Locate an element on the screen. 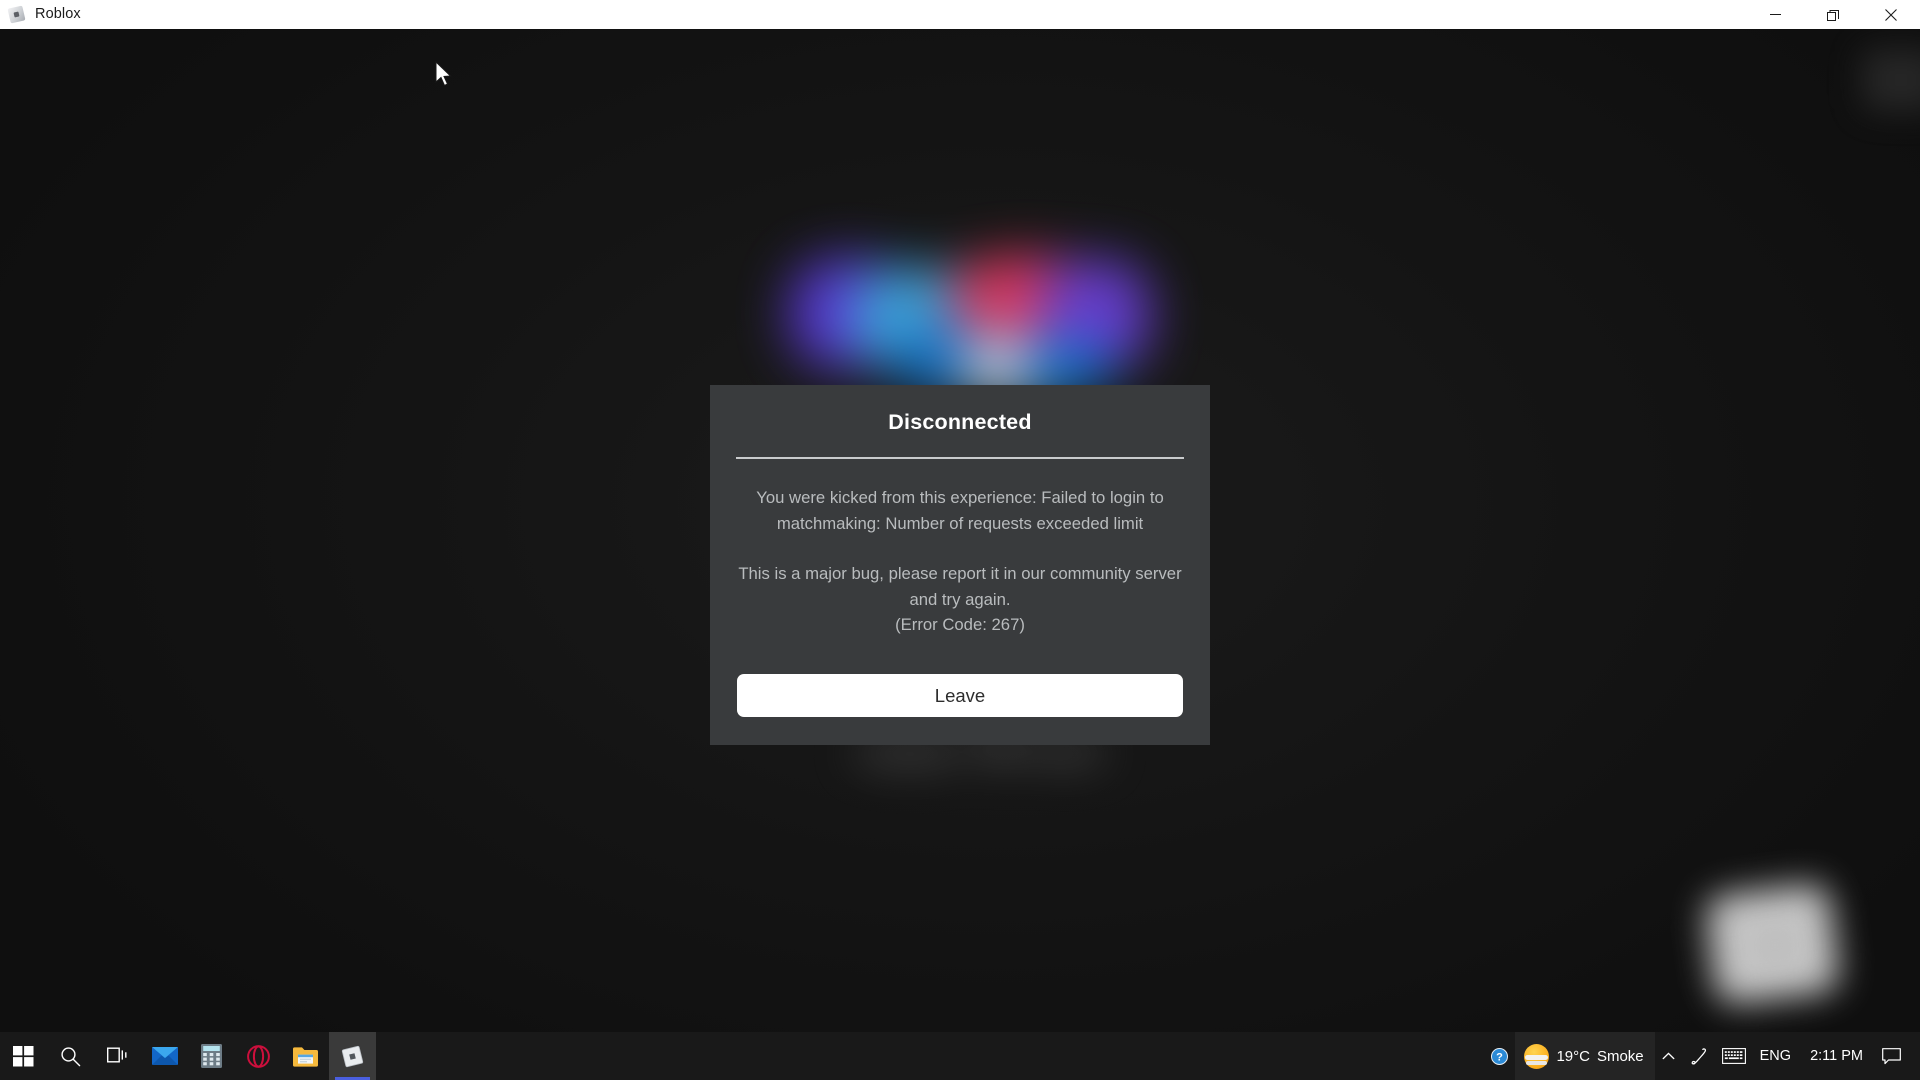  weather-condition: Smoke is located at coordinates (1620, 1056).